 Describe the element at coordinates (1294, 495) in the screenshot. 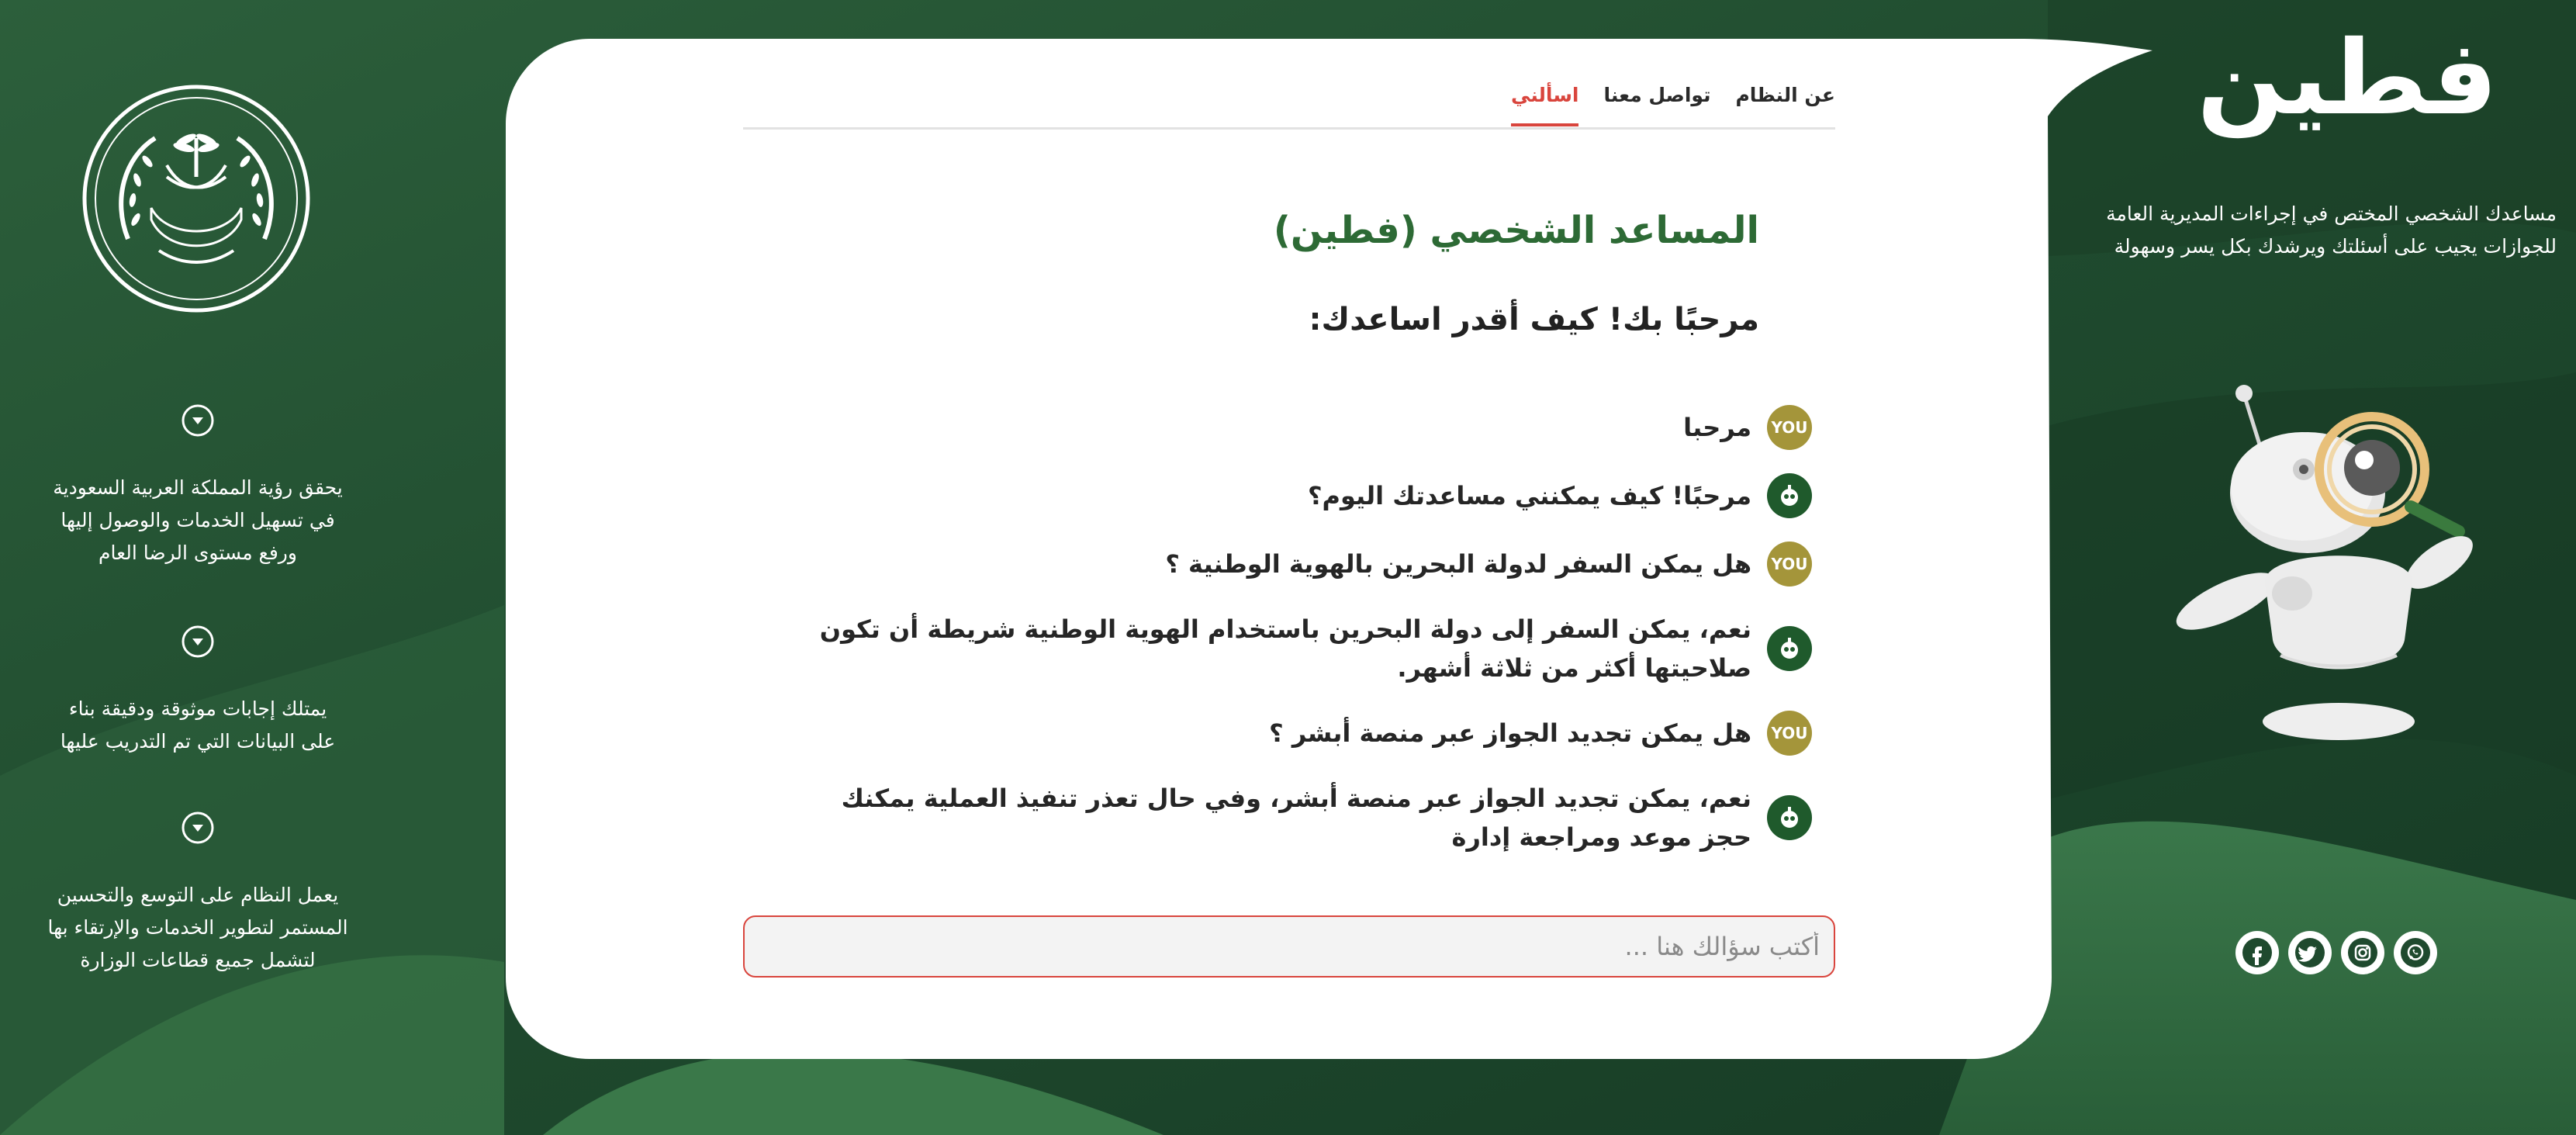

I see `chat-message-bot: مرحبًا! كيف يمكنني مساعدتك اليوم؟` at that location.